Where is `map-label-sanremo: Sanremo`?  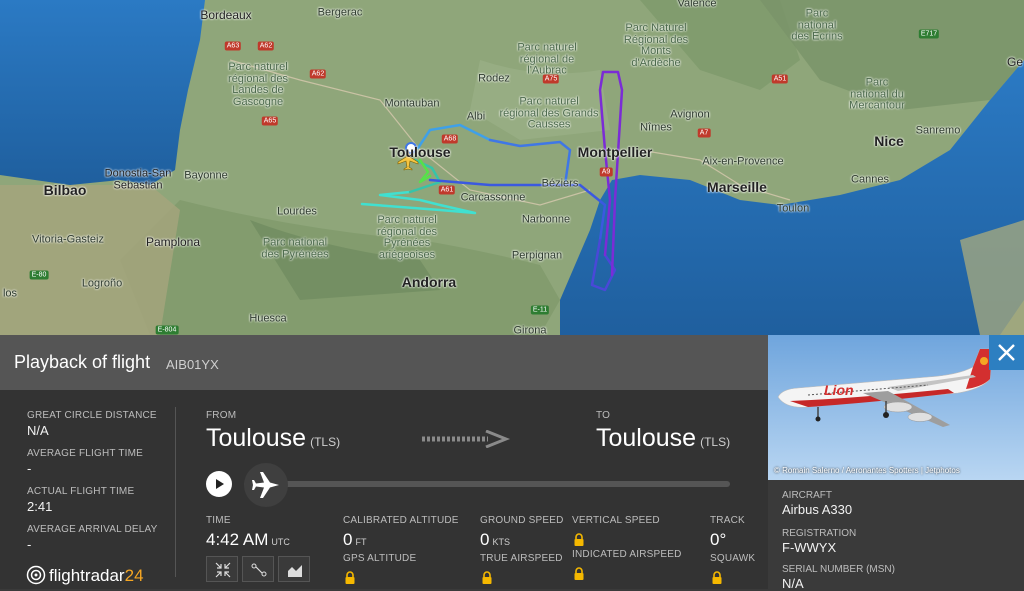 map-label-sanremo: Sanremo is located at coordinates (938, 130).